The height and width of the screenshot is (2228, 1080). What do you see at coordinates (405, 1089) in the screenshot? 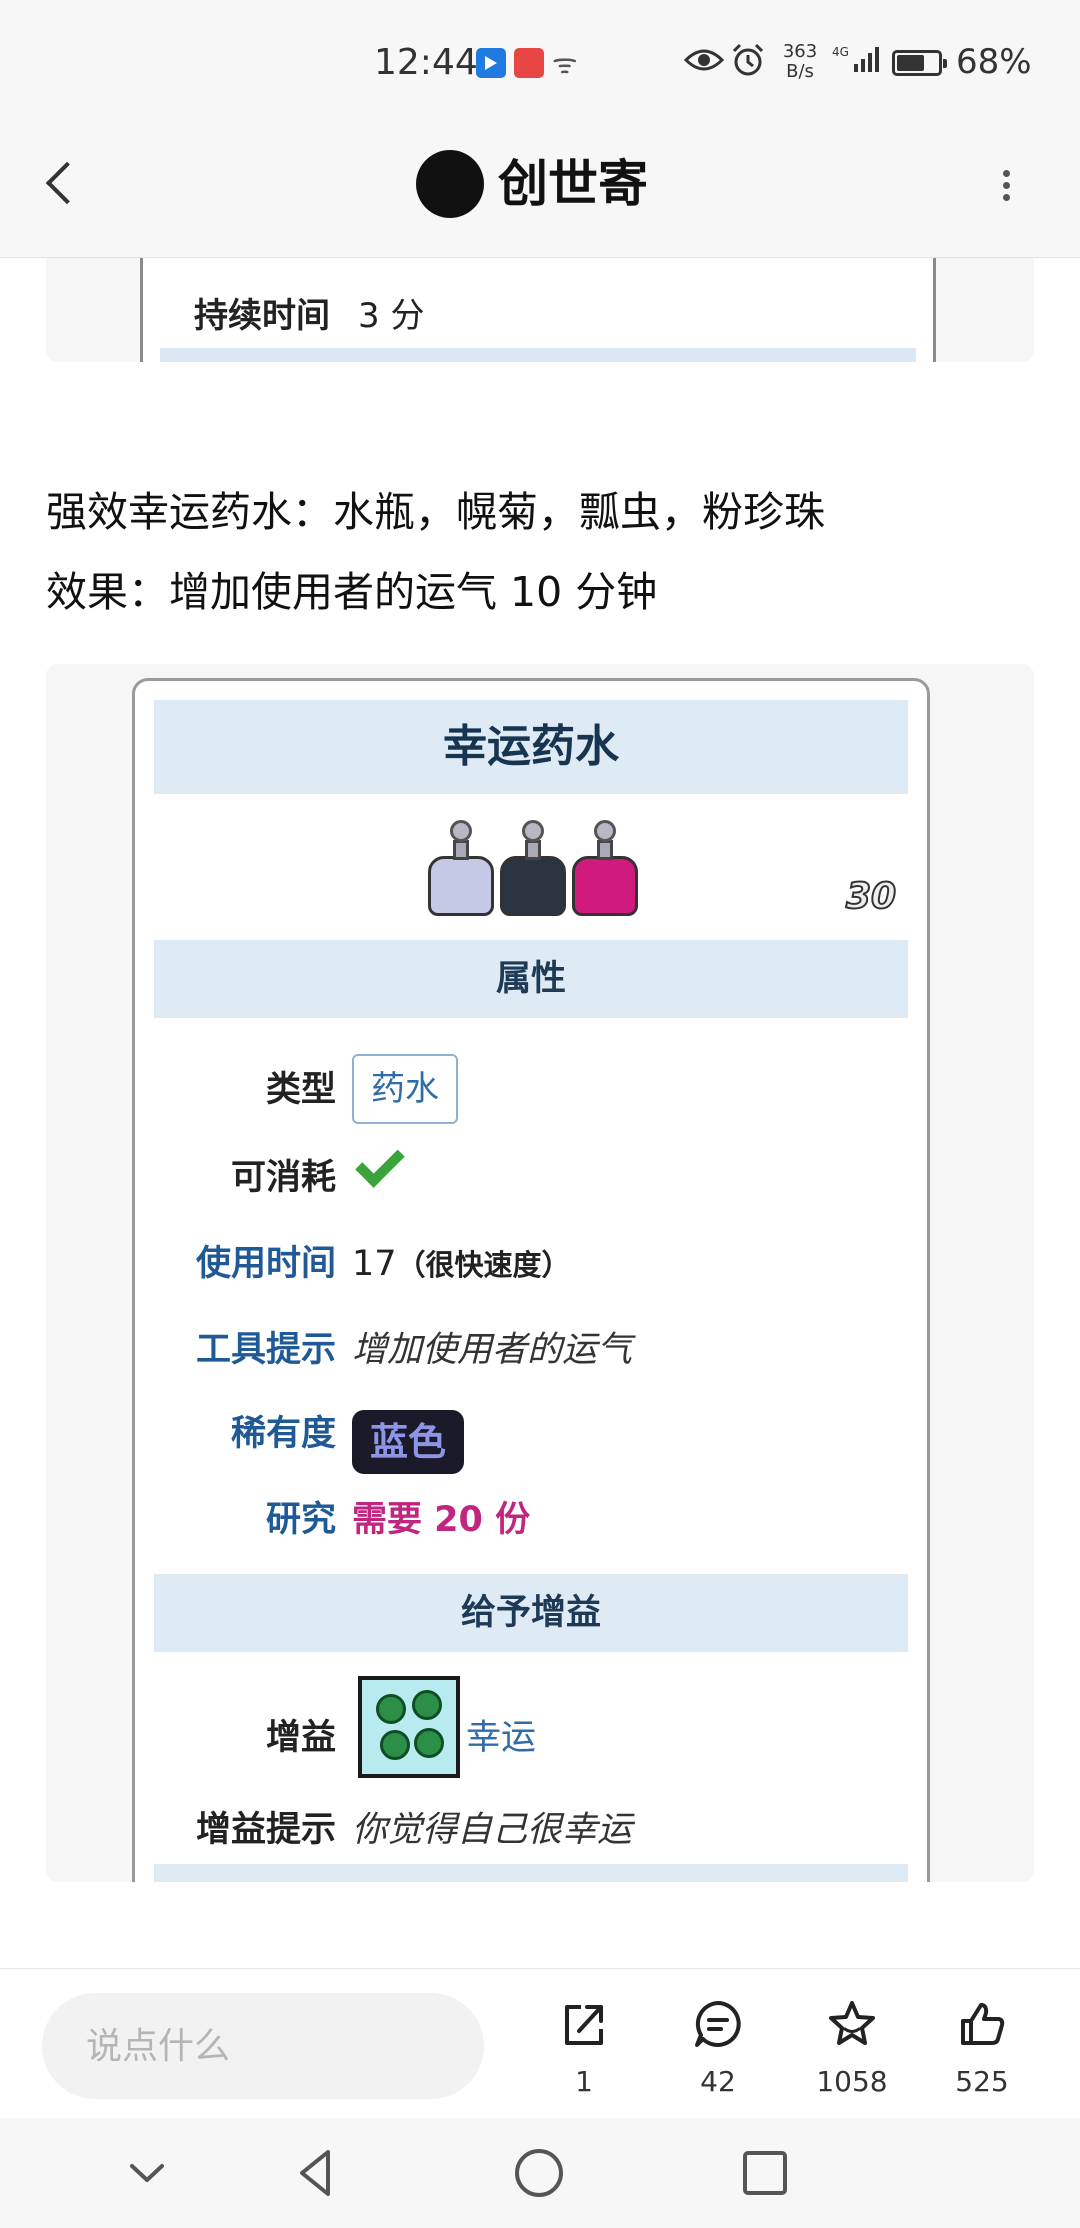
I see `type-tag: 药水` at bounding box center [405, 1089].